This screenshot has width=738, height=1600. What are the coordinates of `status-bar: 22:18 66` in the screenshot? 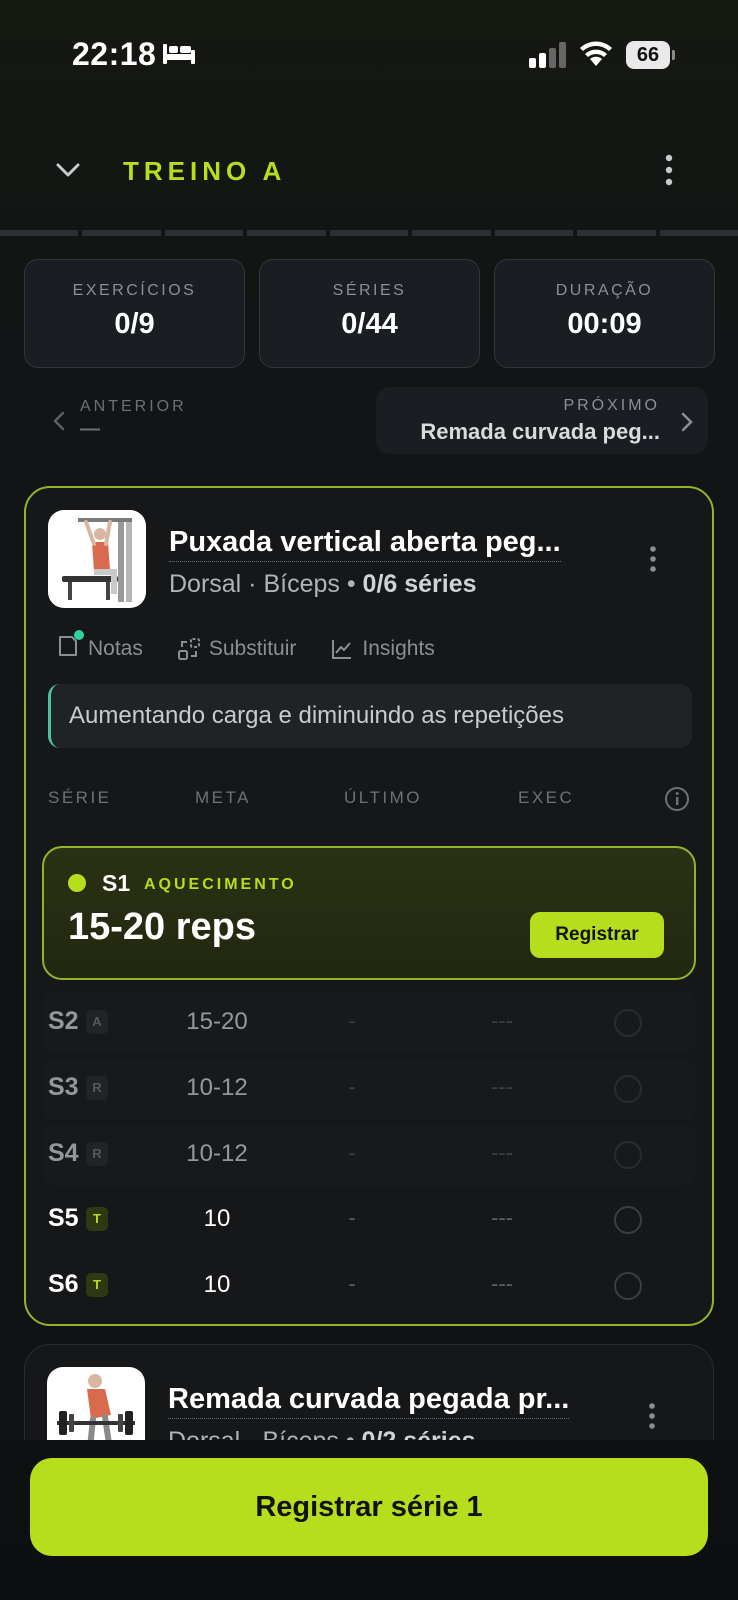 It's located at (369, 55).